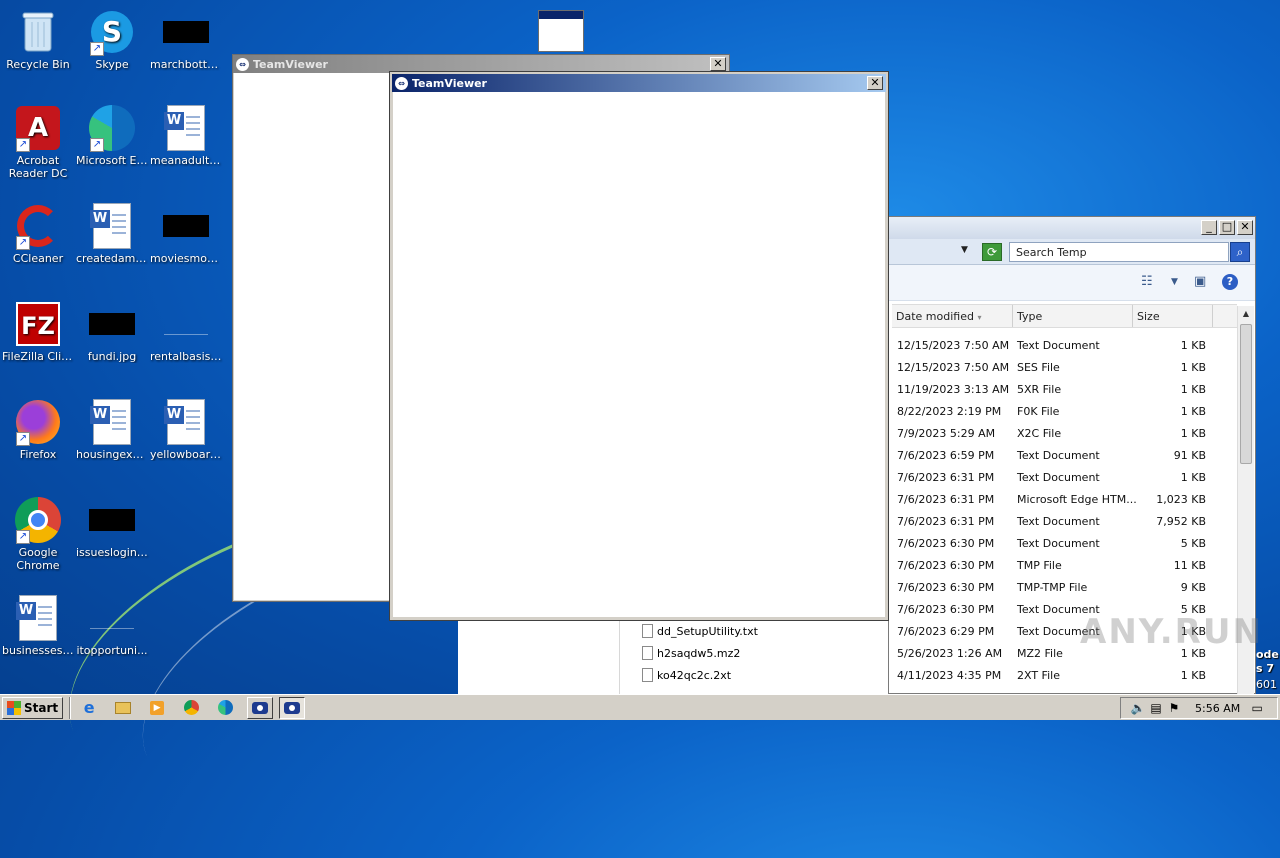 This screenshot has width=1280, height=858. What do you see at coordinates (1064, 367) in the screenshot?
I see `table-row: 12/15/2023 7:50 AM SES File 1 KB` at bounding box center [1064, 367].